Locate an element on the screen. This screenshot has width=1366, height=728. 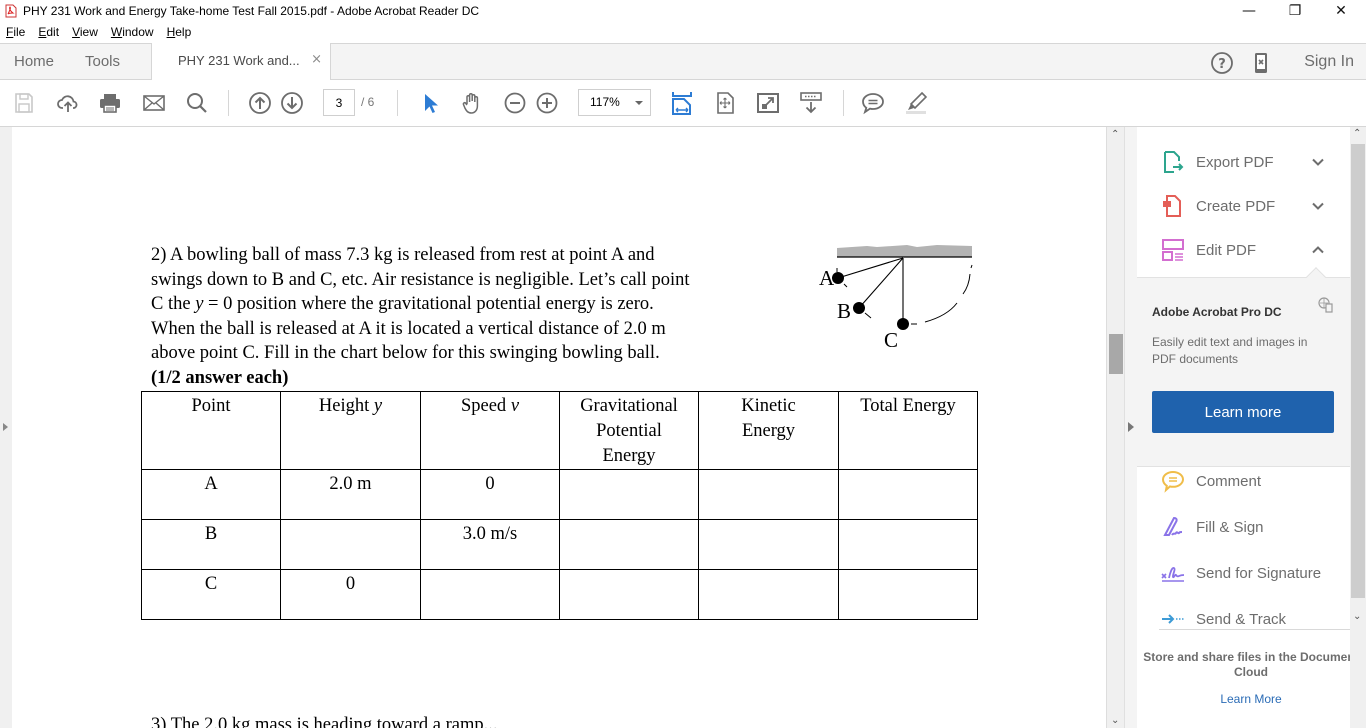
fit-width-icon is located at coordinates (682, 103).